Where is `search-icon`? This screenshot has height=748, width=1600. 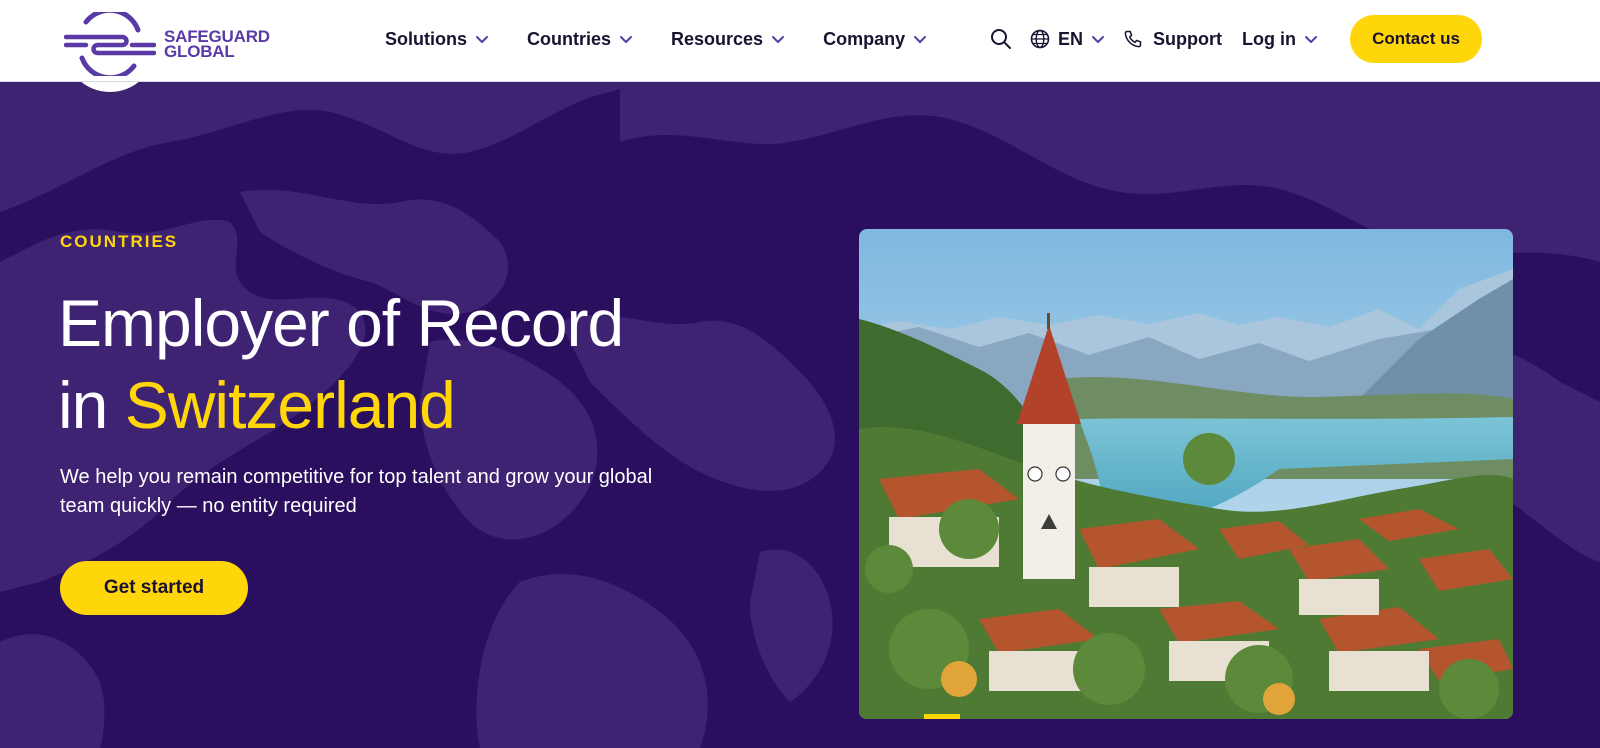 search-icon is located at coordinates (1001, 39).